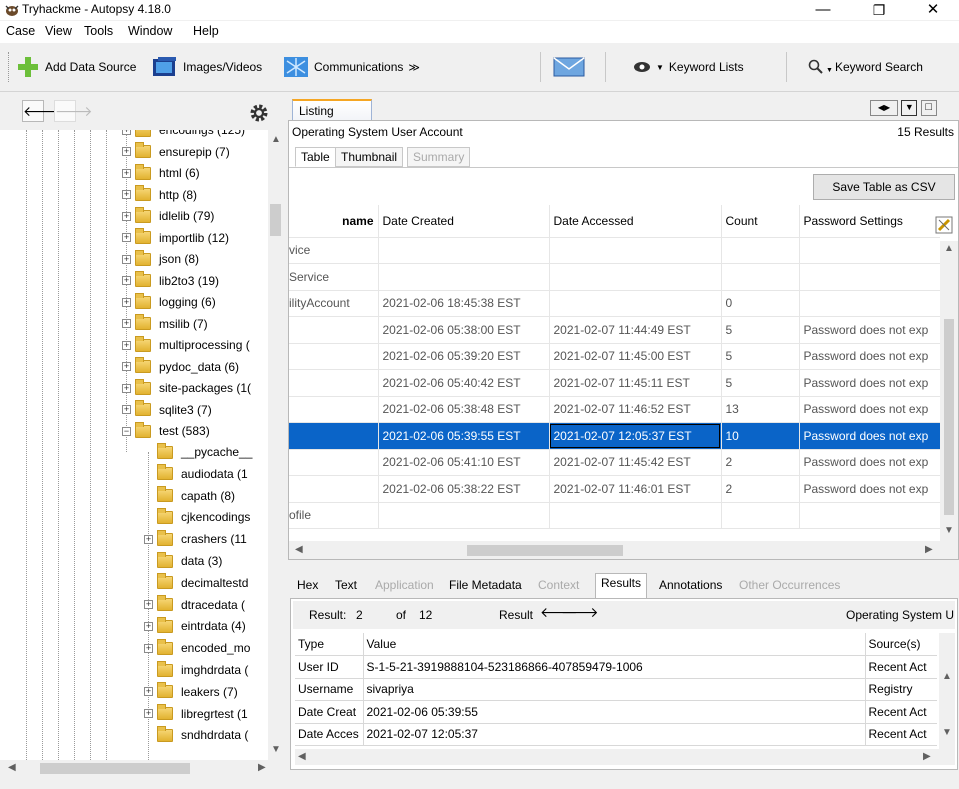  I want to click on table-row: vice, so click(614, 250).